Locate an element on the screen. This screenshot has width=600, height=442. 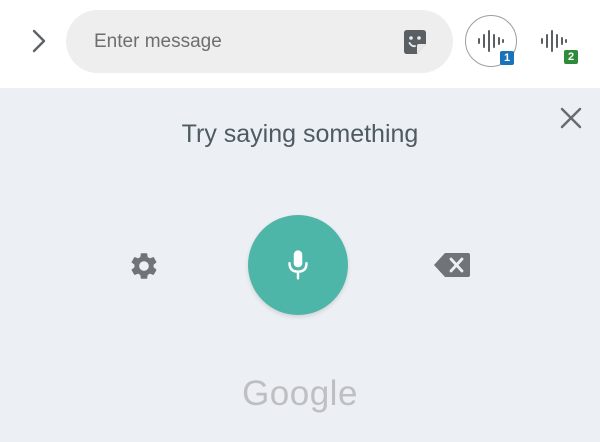
microphone-icon is located at coordinates (298, 265).